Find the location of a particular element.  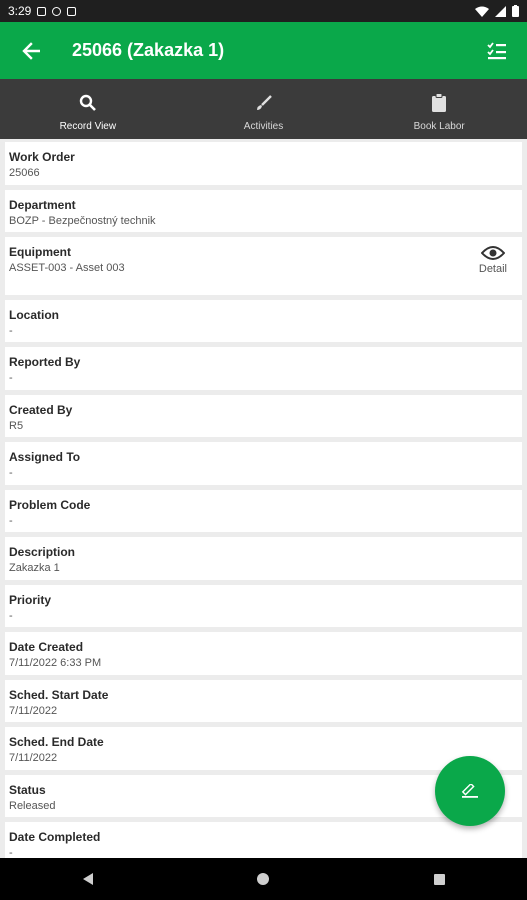

field-created-by: Created By R5 is located at coordinates (263, 415).